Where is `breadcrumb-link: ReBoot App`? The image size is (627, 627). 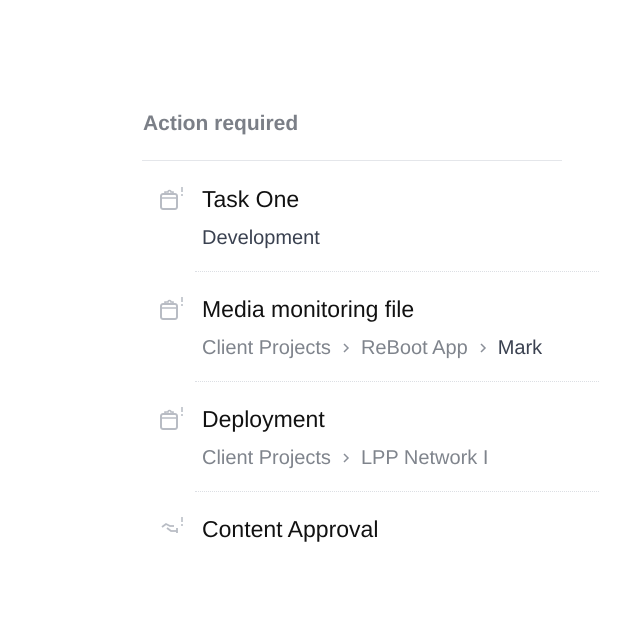 breadcrumb-link: ReBoot App is located at coordinates (414, 348).